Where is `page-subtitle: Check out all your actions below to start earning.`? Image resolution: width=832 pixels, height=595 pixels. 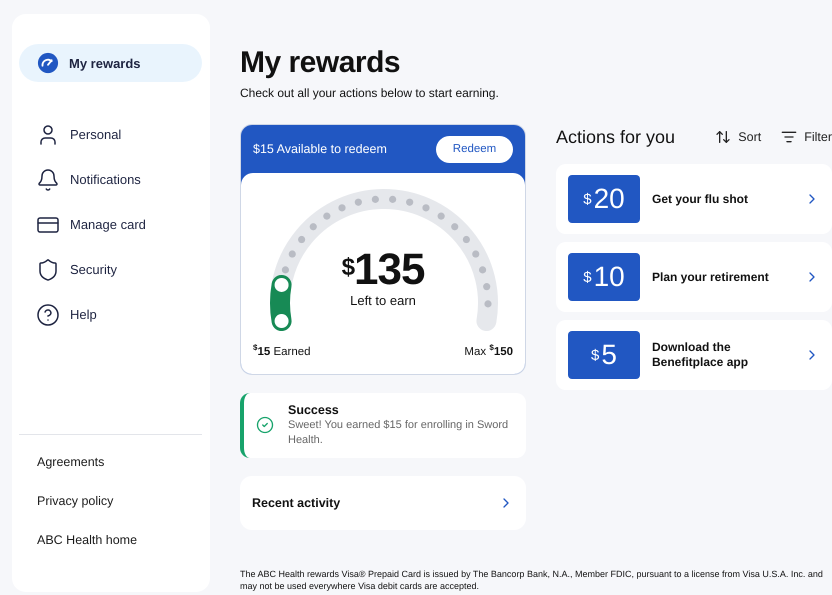
page-subtitle: Check out all your actions below to start earning. is located at coordinates (370, 93).